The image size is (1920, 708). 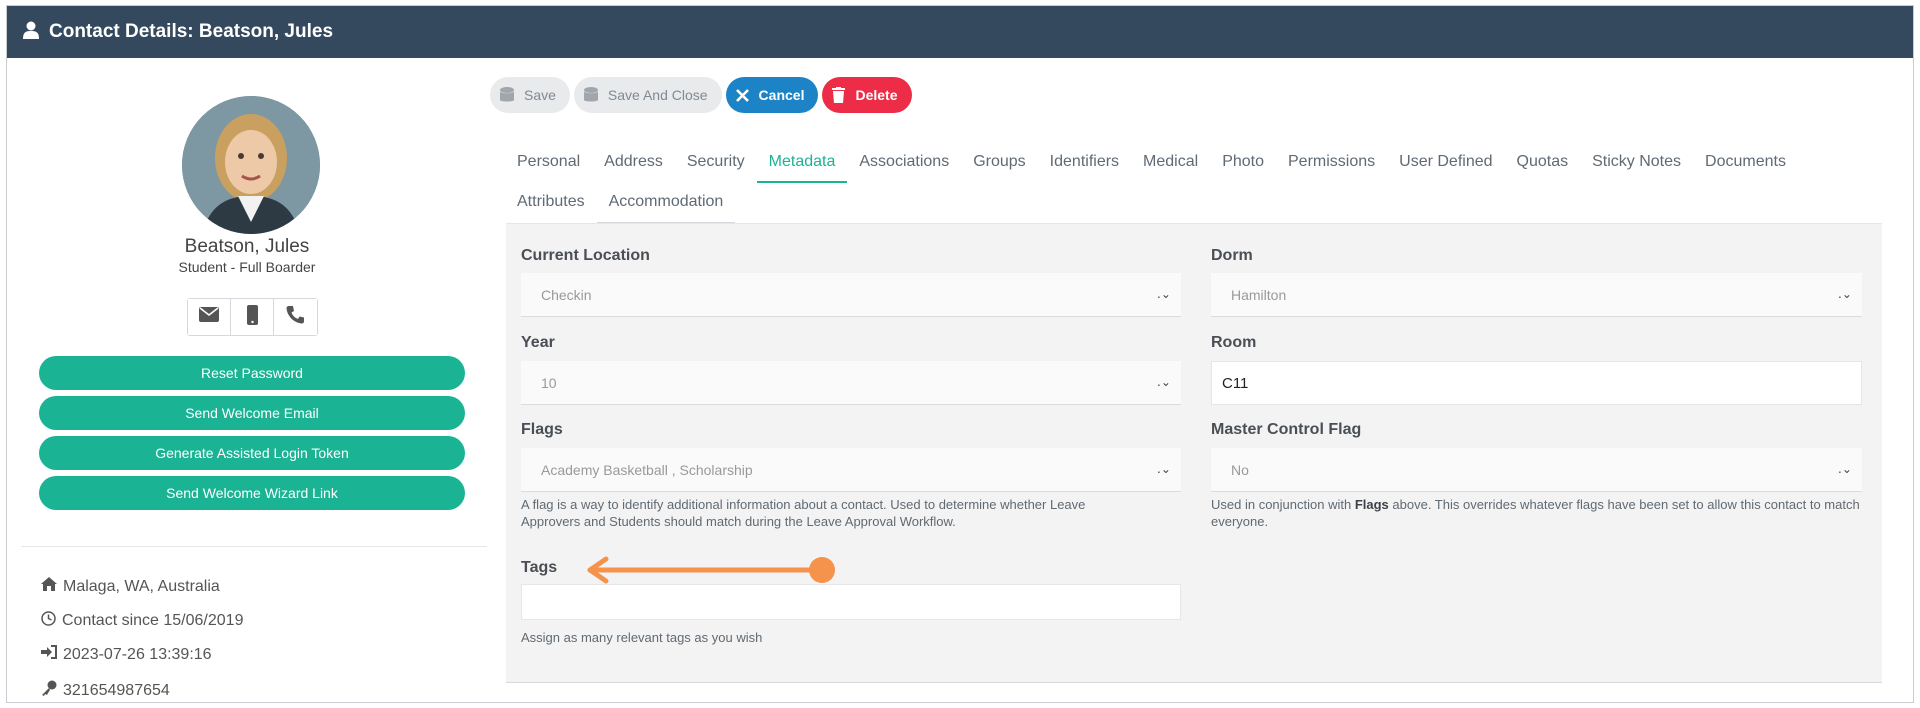 I want to click on contact-since-text: Contact since 15/06/2019, so click(x=153, y=620).